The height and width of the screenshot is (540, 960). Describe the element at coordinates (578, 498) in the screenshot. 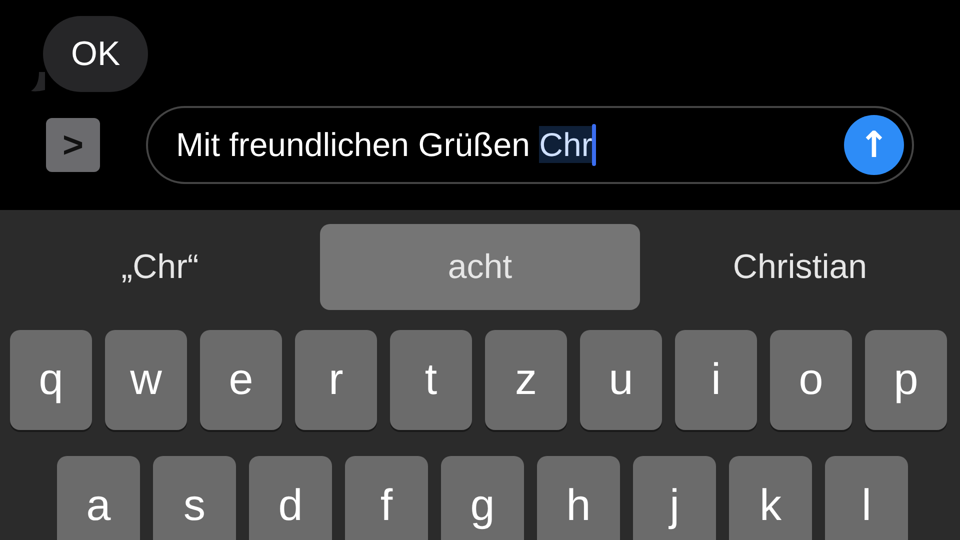

I see `key: h` at that location.